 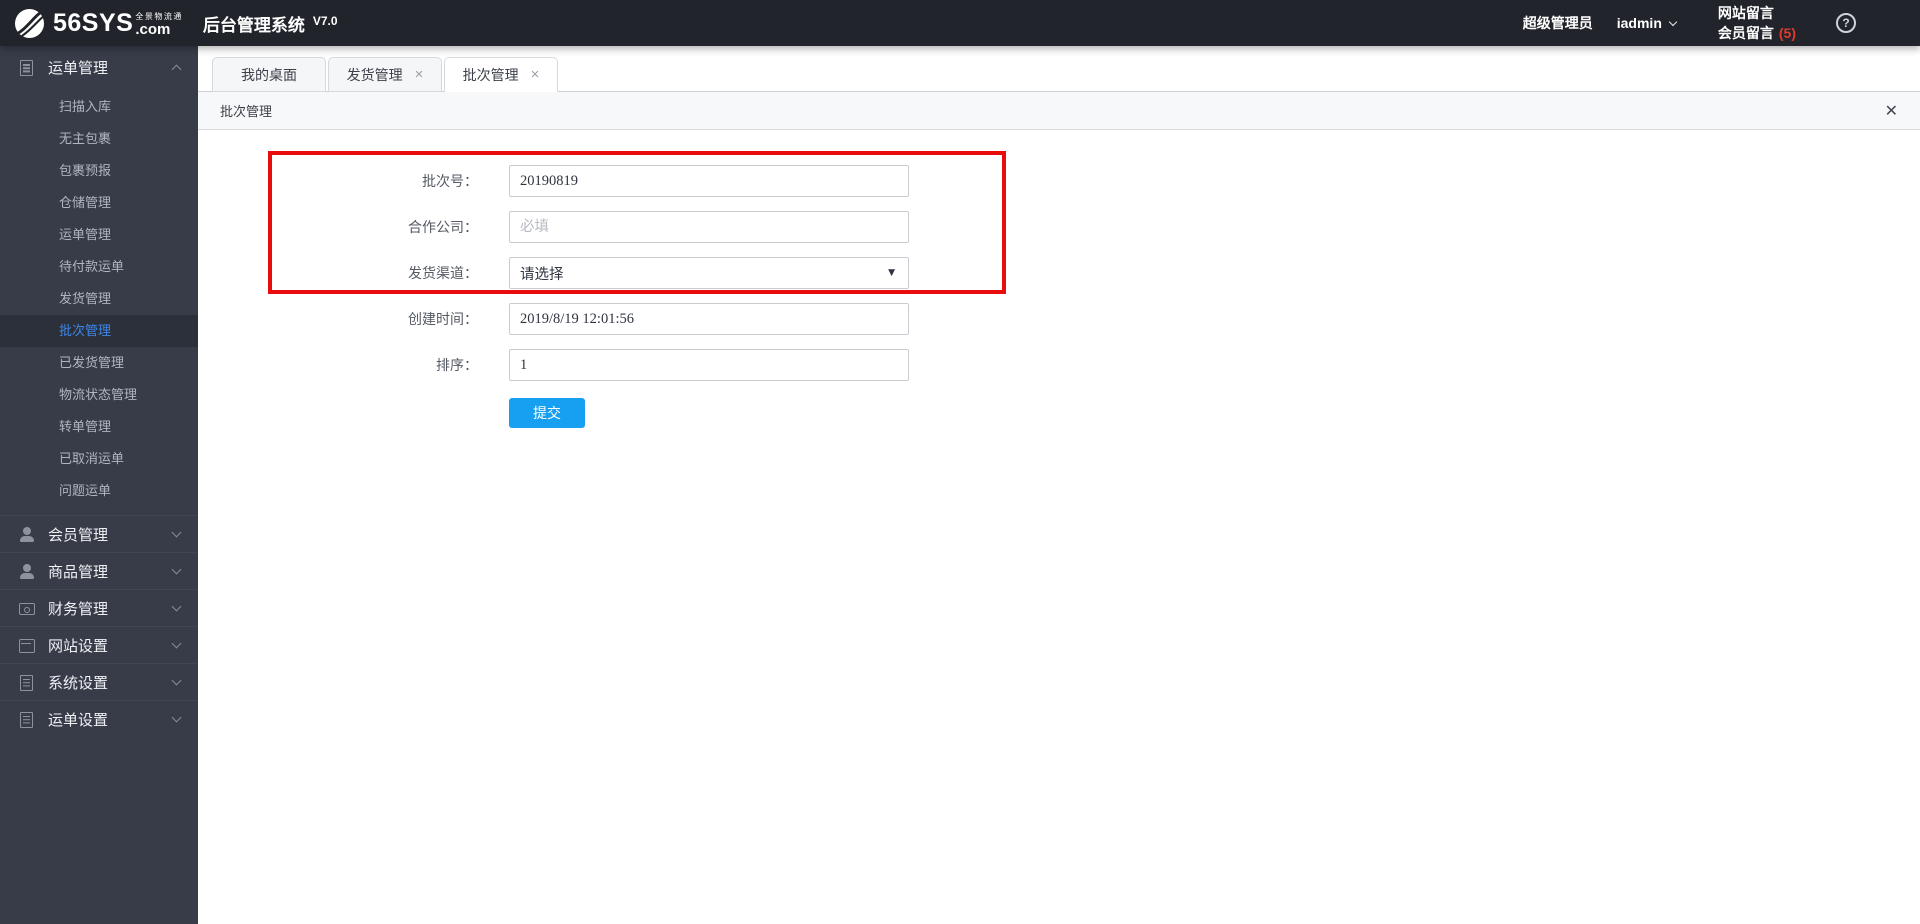 What do you see at coordinates (457, 365) in the screenshot?
I see `field-label: 排序：` at bounding box center [457, 365].